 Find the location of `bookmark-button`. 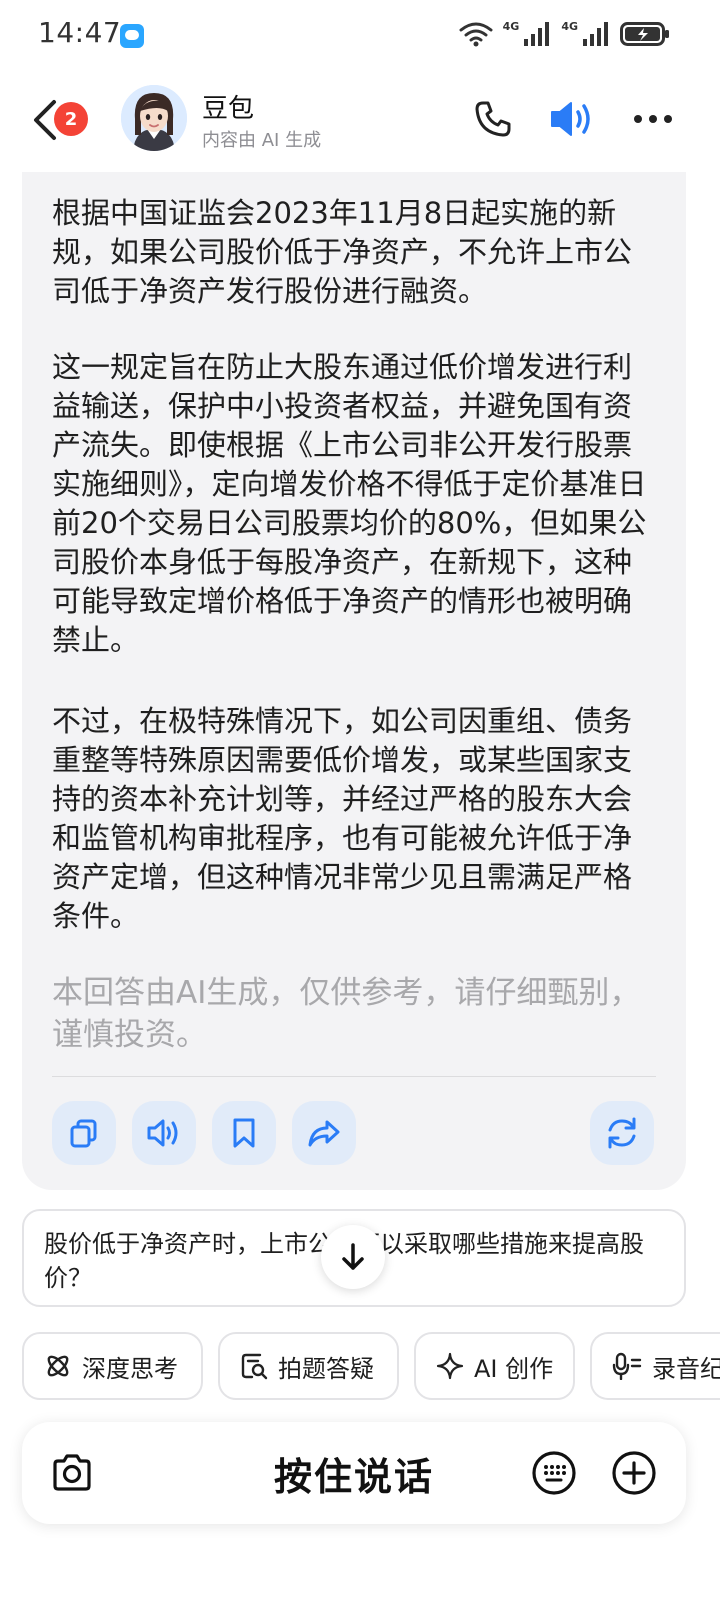

bookmark-button is located at coordinates (244, 1133).